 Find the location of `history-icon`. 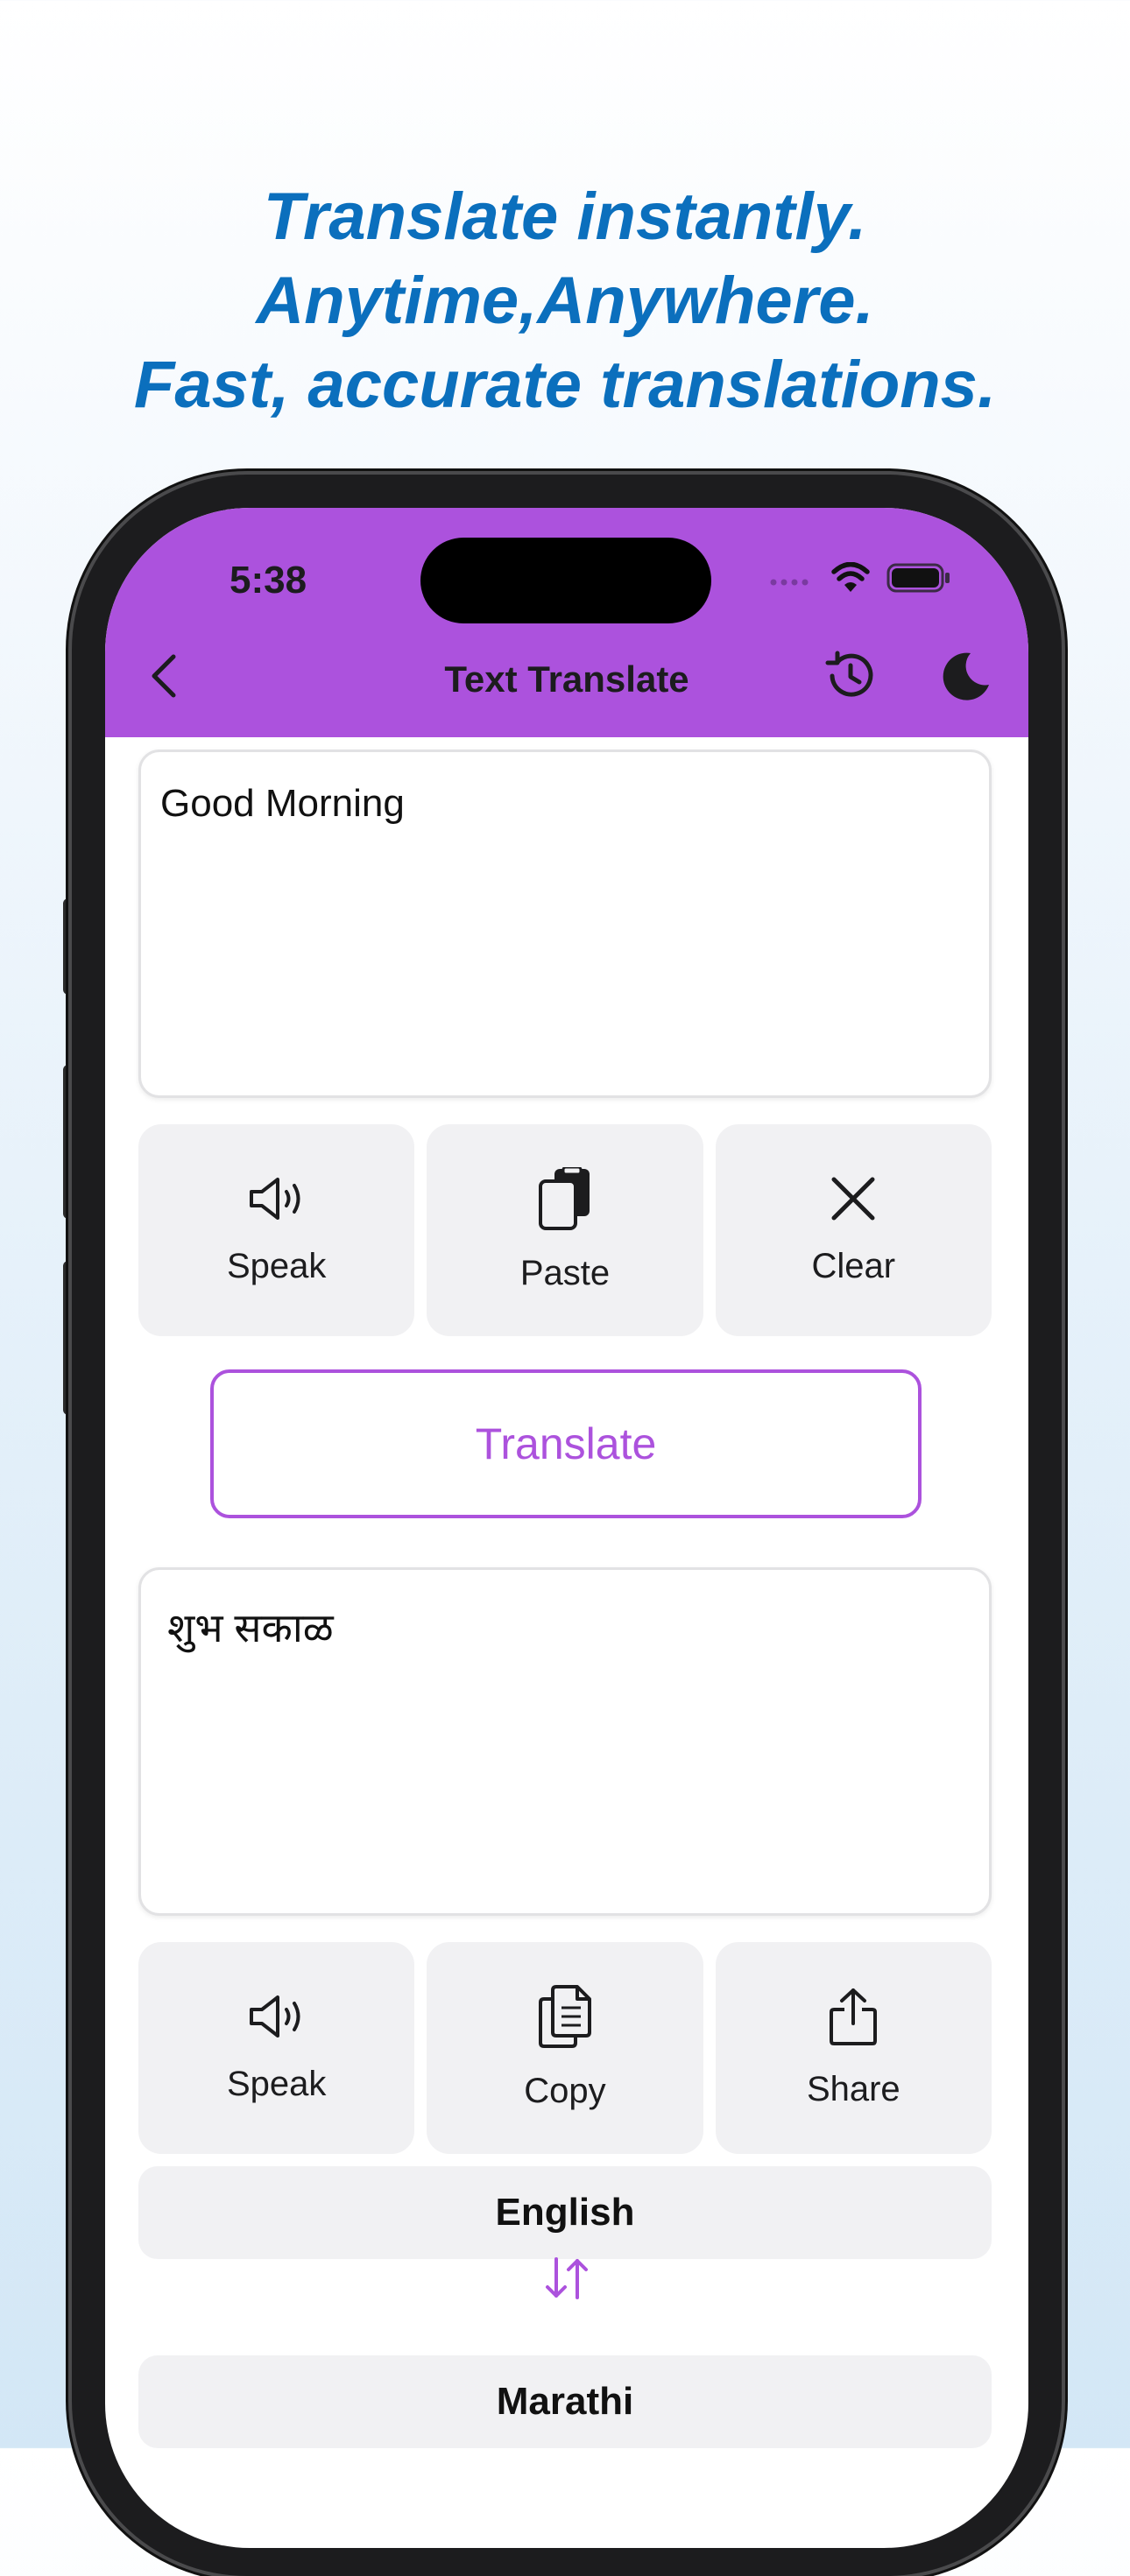

history-icon is located at coordinates (850, 678).